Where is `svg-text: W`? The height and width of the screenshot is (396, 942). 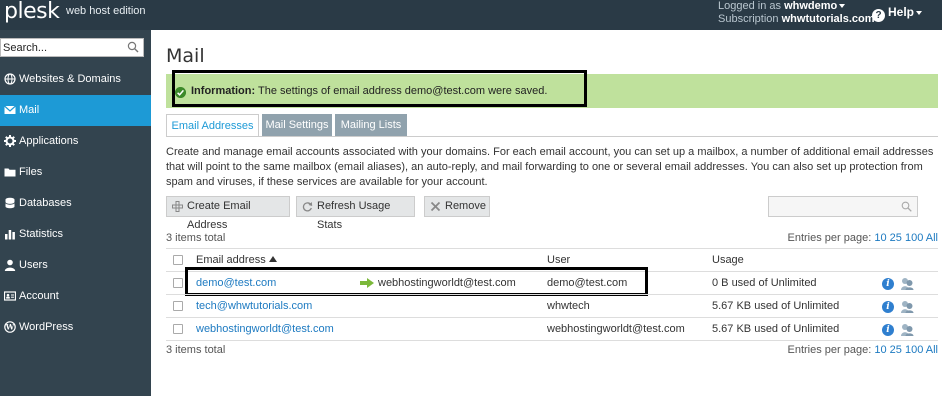
svg-text: W is located at coordinates (10, 327).